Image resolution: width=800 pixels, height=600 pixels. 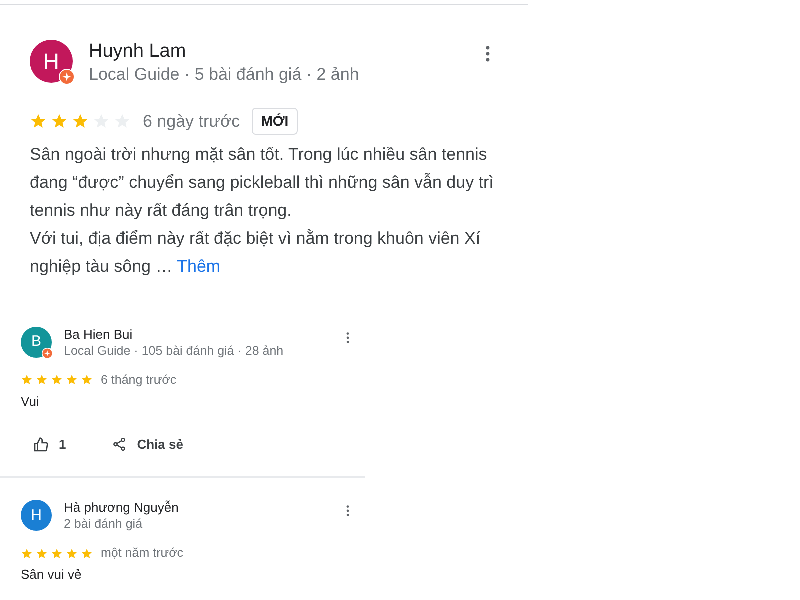 What do you see at coordinates (199, 266) in the screenshot?
I see `more-link: Thêm` at bounding box center [199, 266].